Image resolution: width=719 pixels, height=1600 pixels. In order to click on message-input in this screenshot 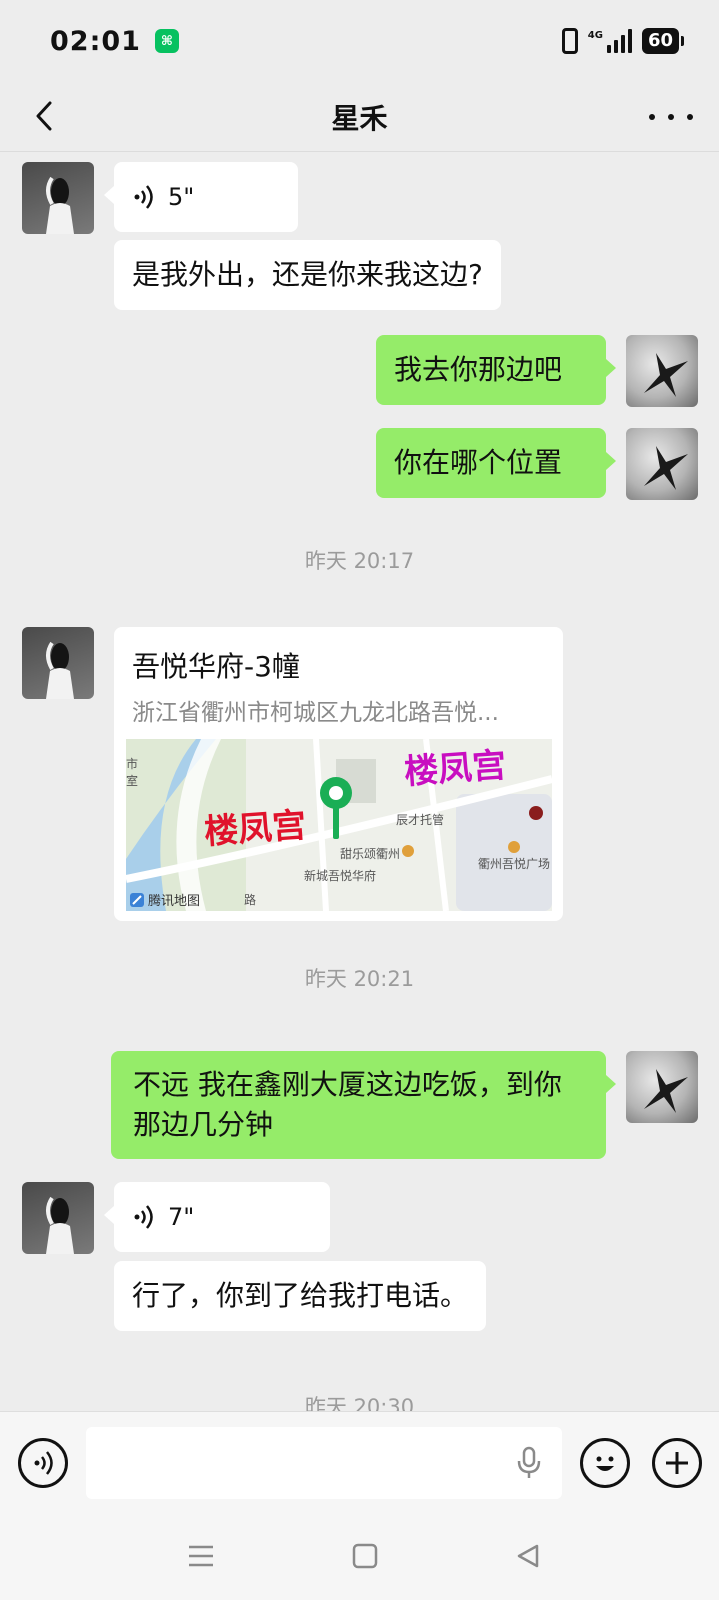, I will do `click(324, 1463)`.